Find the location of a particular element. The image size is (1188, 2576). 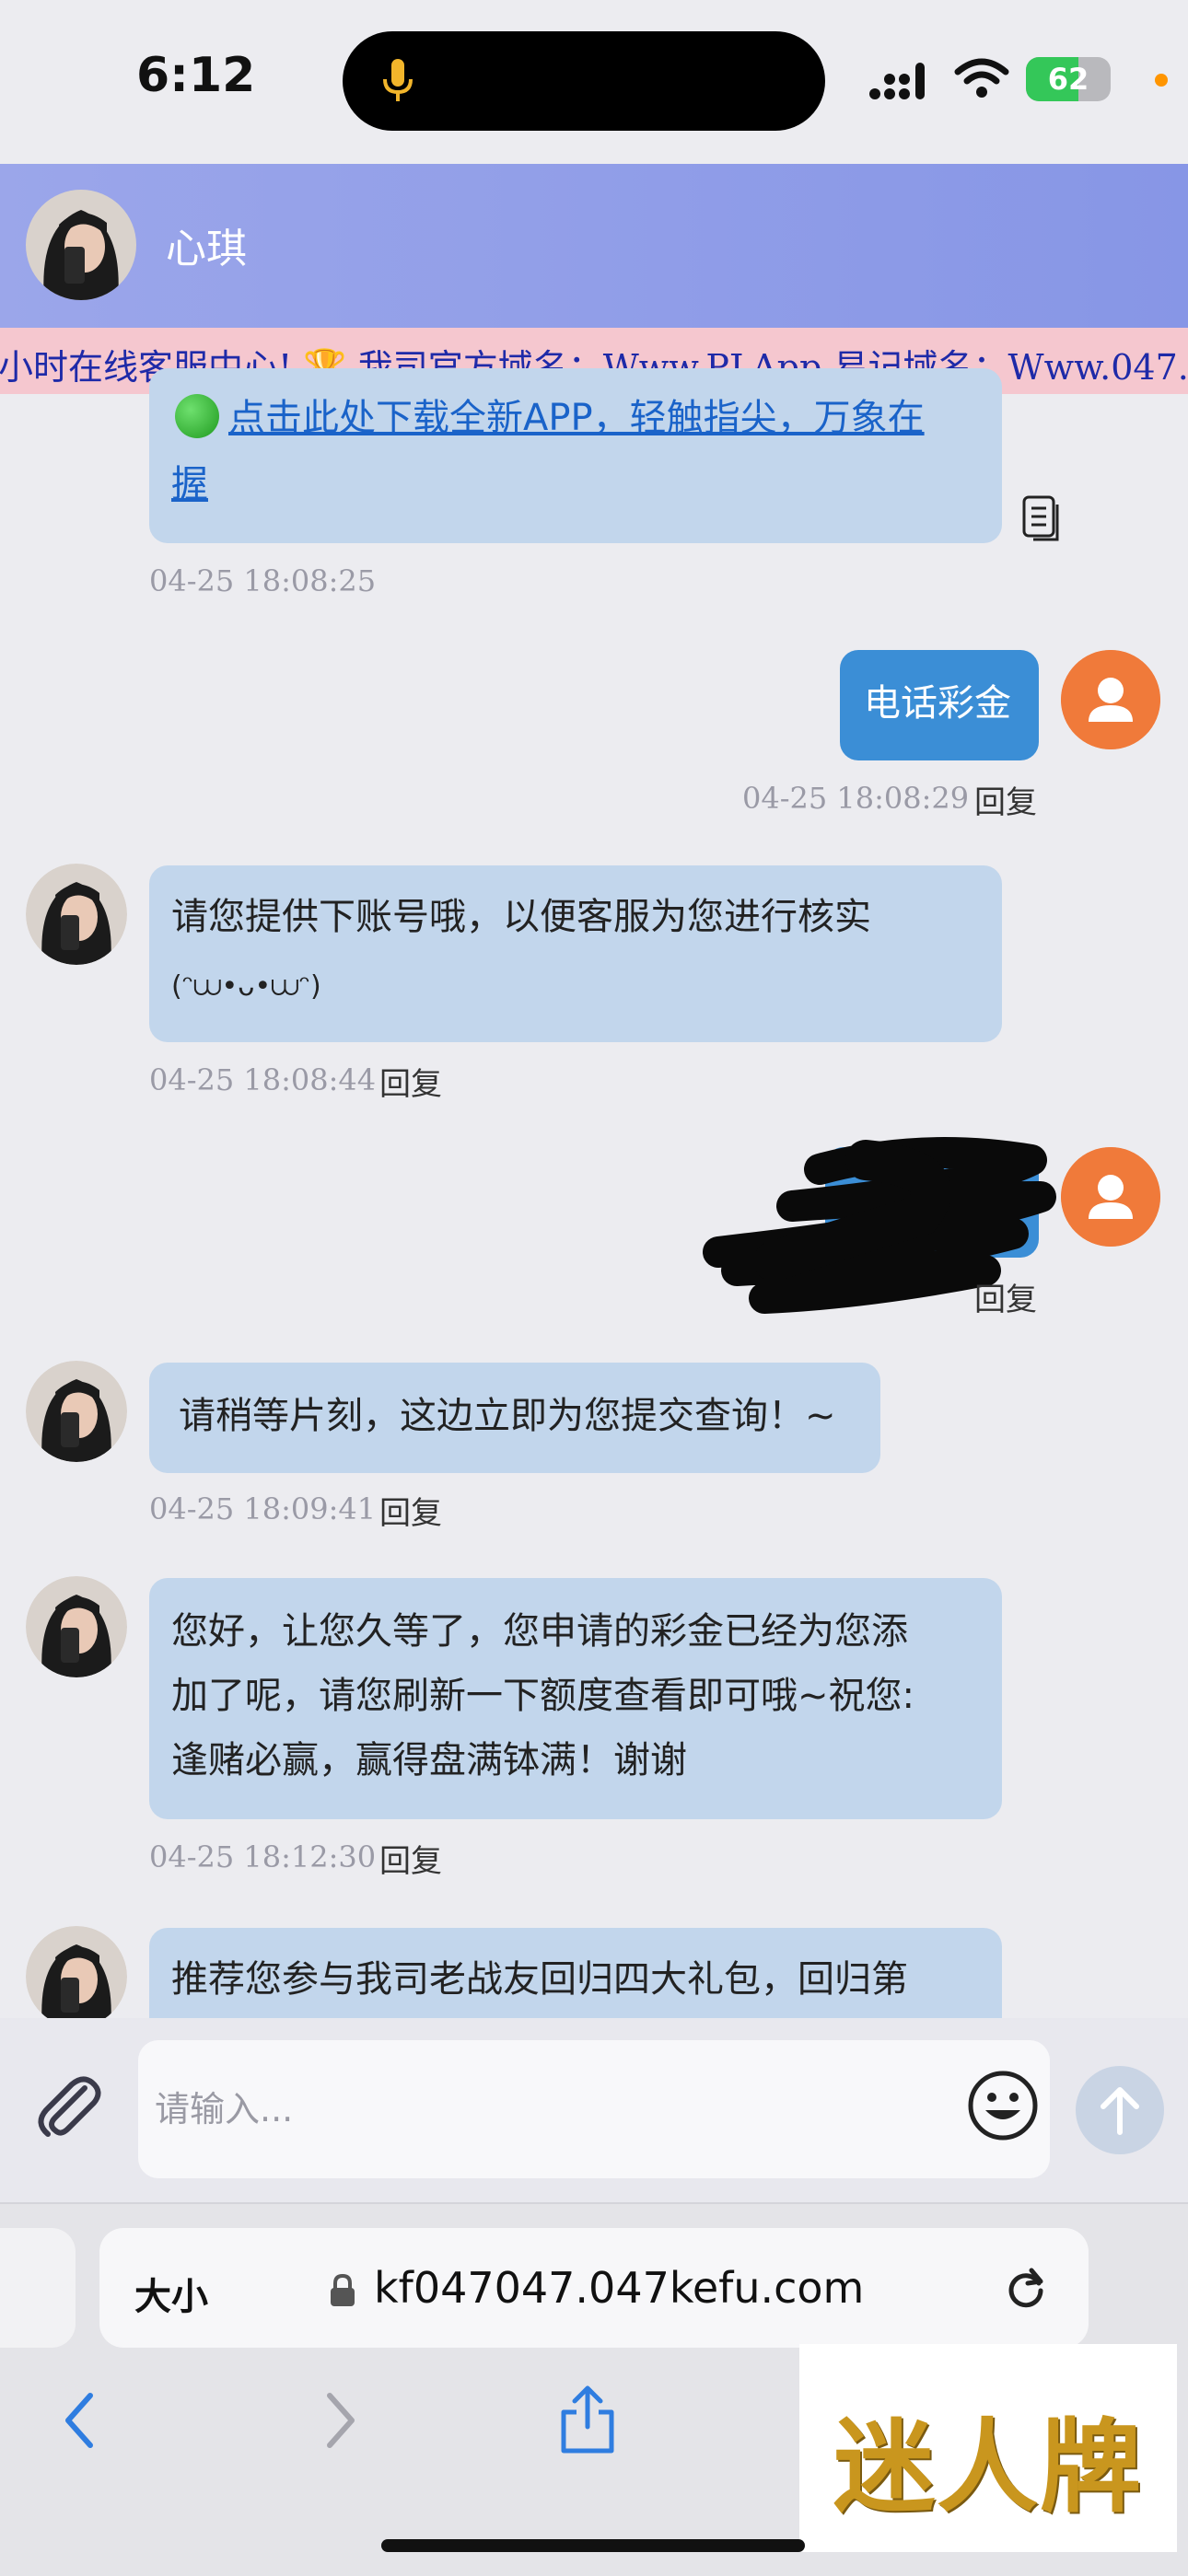

paperclip-icon is located at coordinates (70, 2106).